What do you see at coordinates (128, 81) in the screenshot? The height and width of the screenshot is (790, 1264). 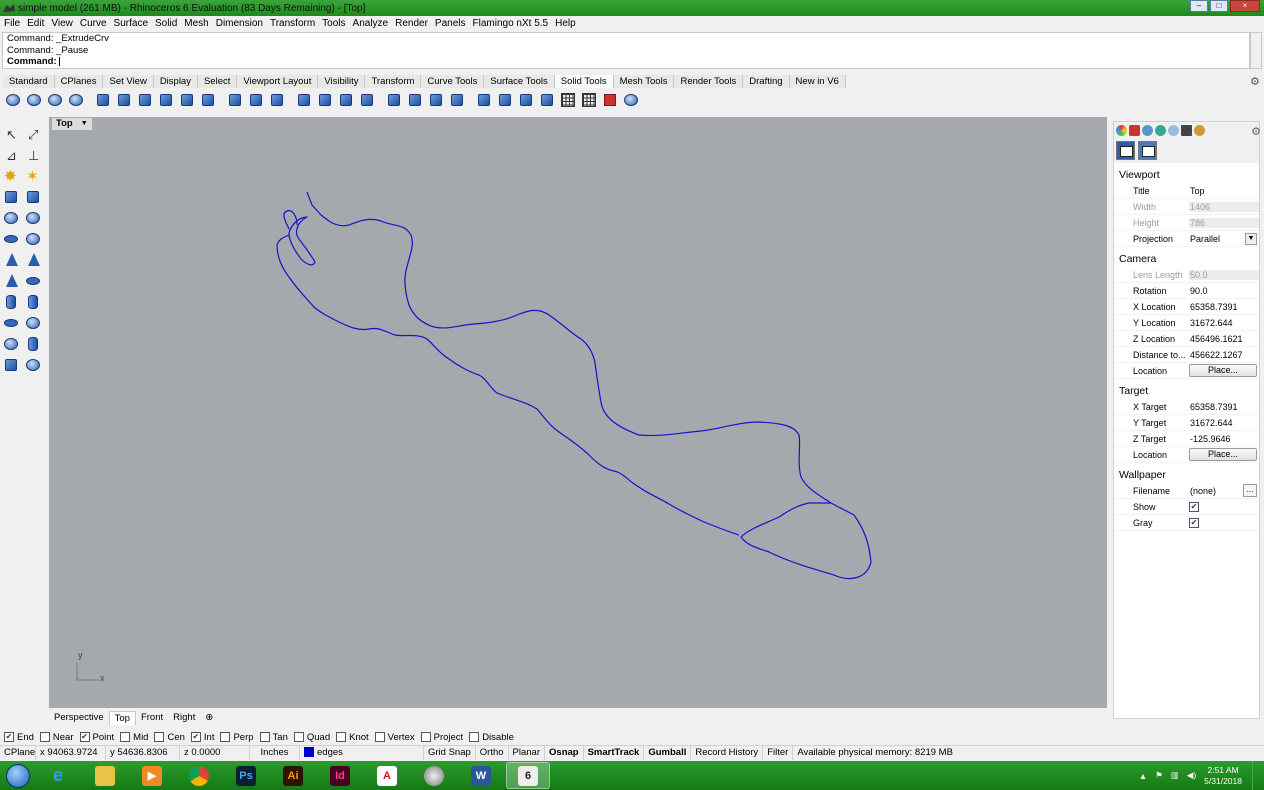 I see `tab-set-view: Set View` at bounding box center [128, 81].